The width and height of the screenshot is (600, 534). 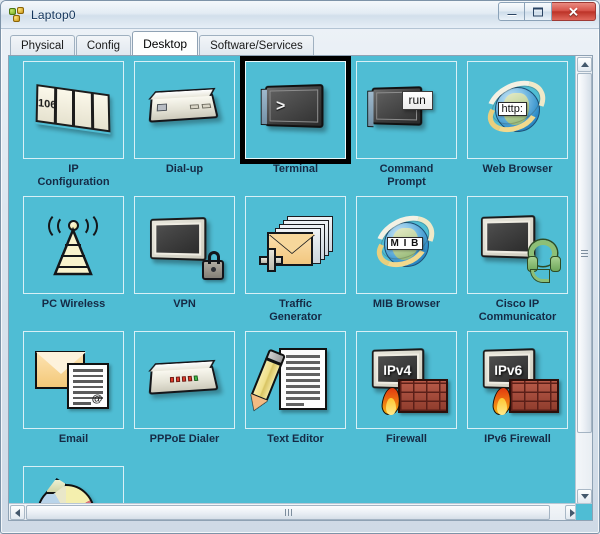 What do you see at coordinates (396, 370) in the screenshot?
I see `ipv4-badge: IPv4` at bounding box center [396, 370].